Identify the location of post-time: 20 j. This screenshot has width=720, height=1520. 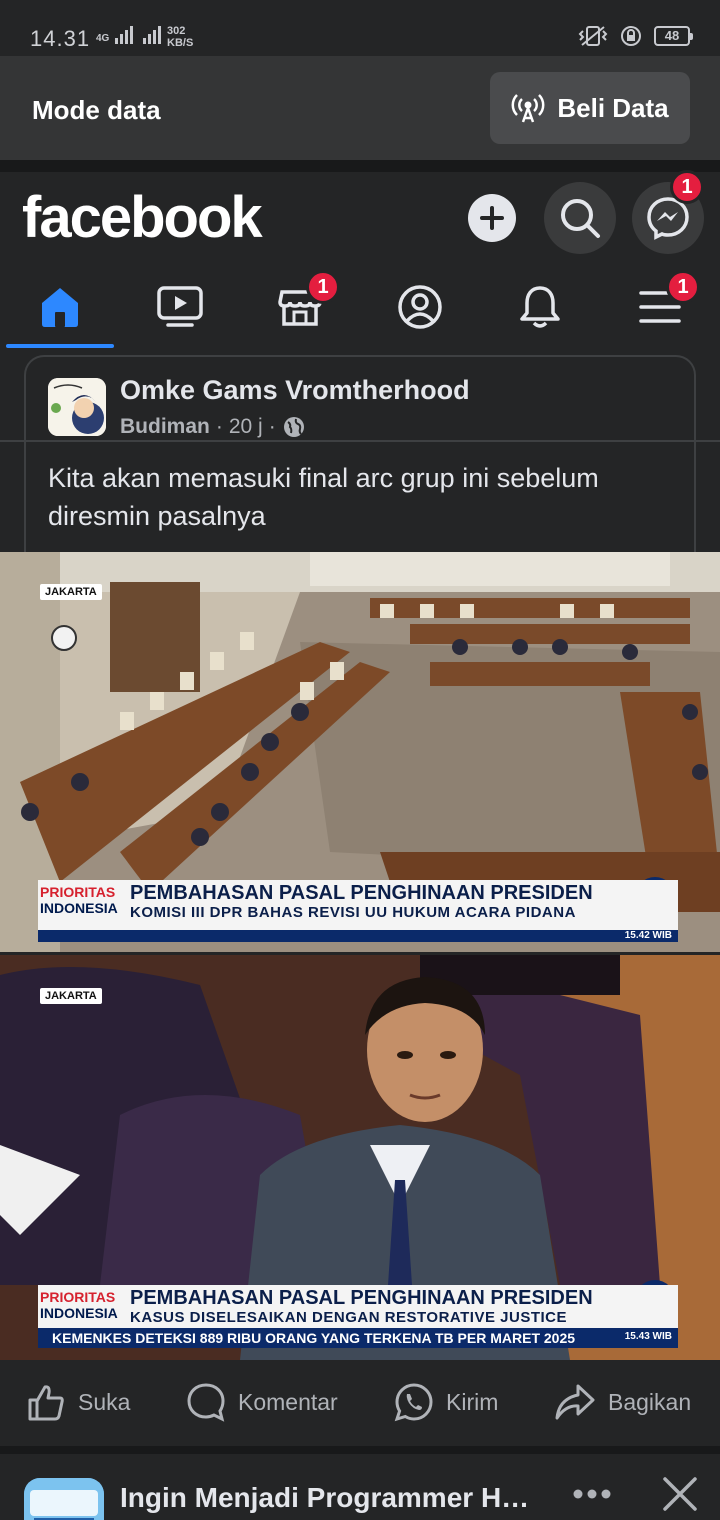
(246, 427).